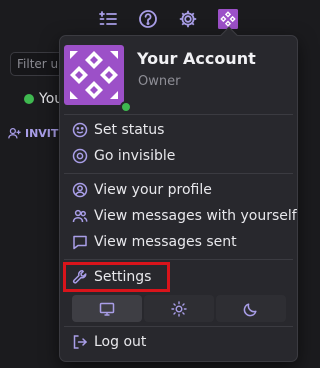 The height and width of the screenshot is (368, 320). What do you see at coordinates (165, 242) in the screenshot?
I see `view-messages-sent-label: View messages sent` at bounding box center [165, 242].